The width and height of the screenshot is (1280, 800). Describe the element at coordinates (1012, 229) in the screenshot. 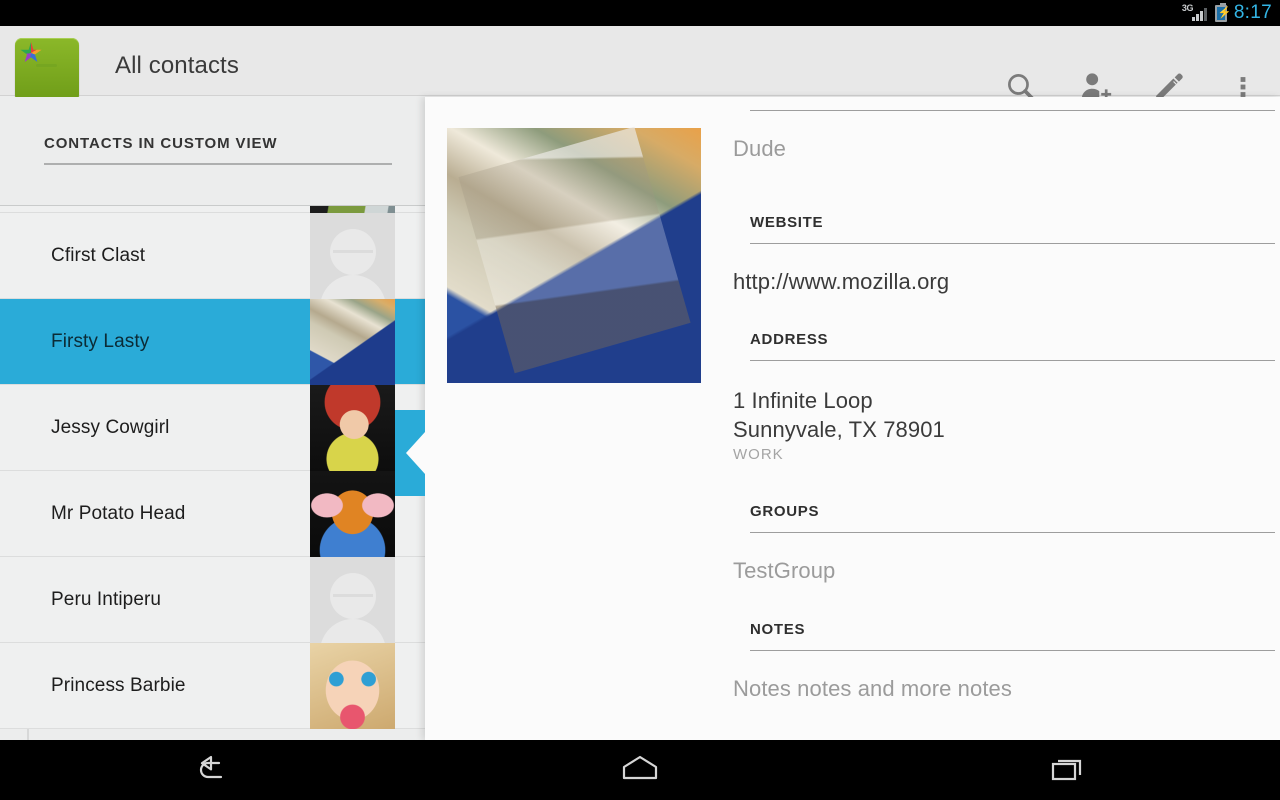

I see `field-label: WEBSITE` at that location.